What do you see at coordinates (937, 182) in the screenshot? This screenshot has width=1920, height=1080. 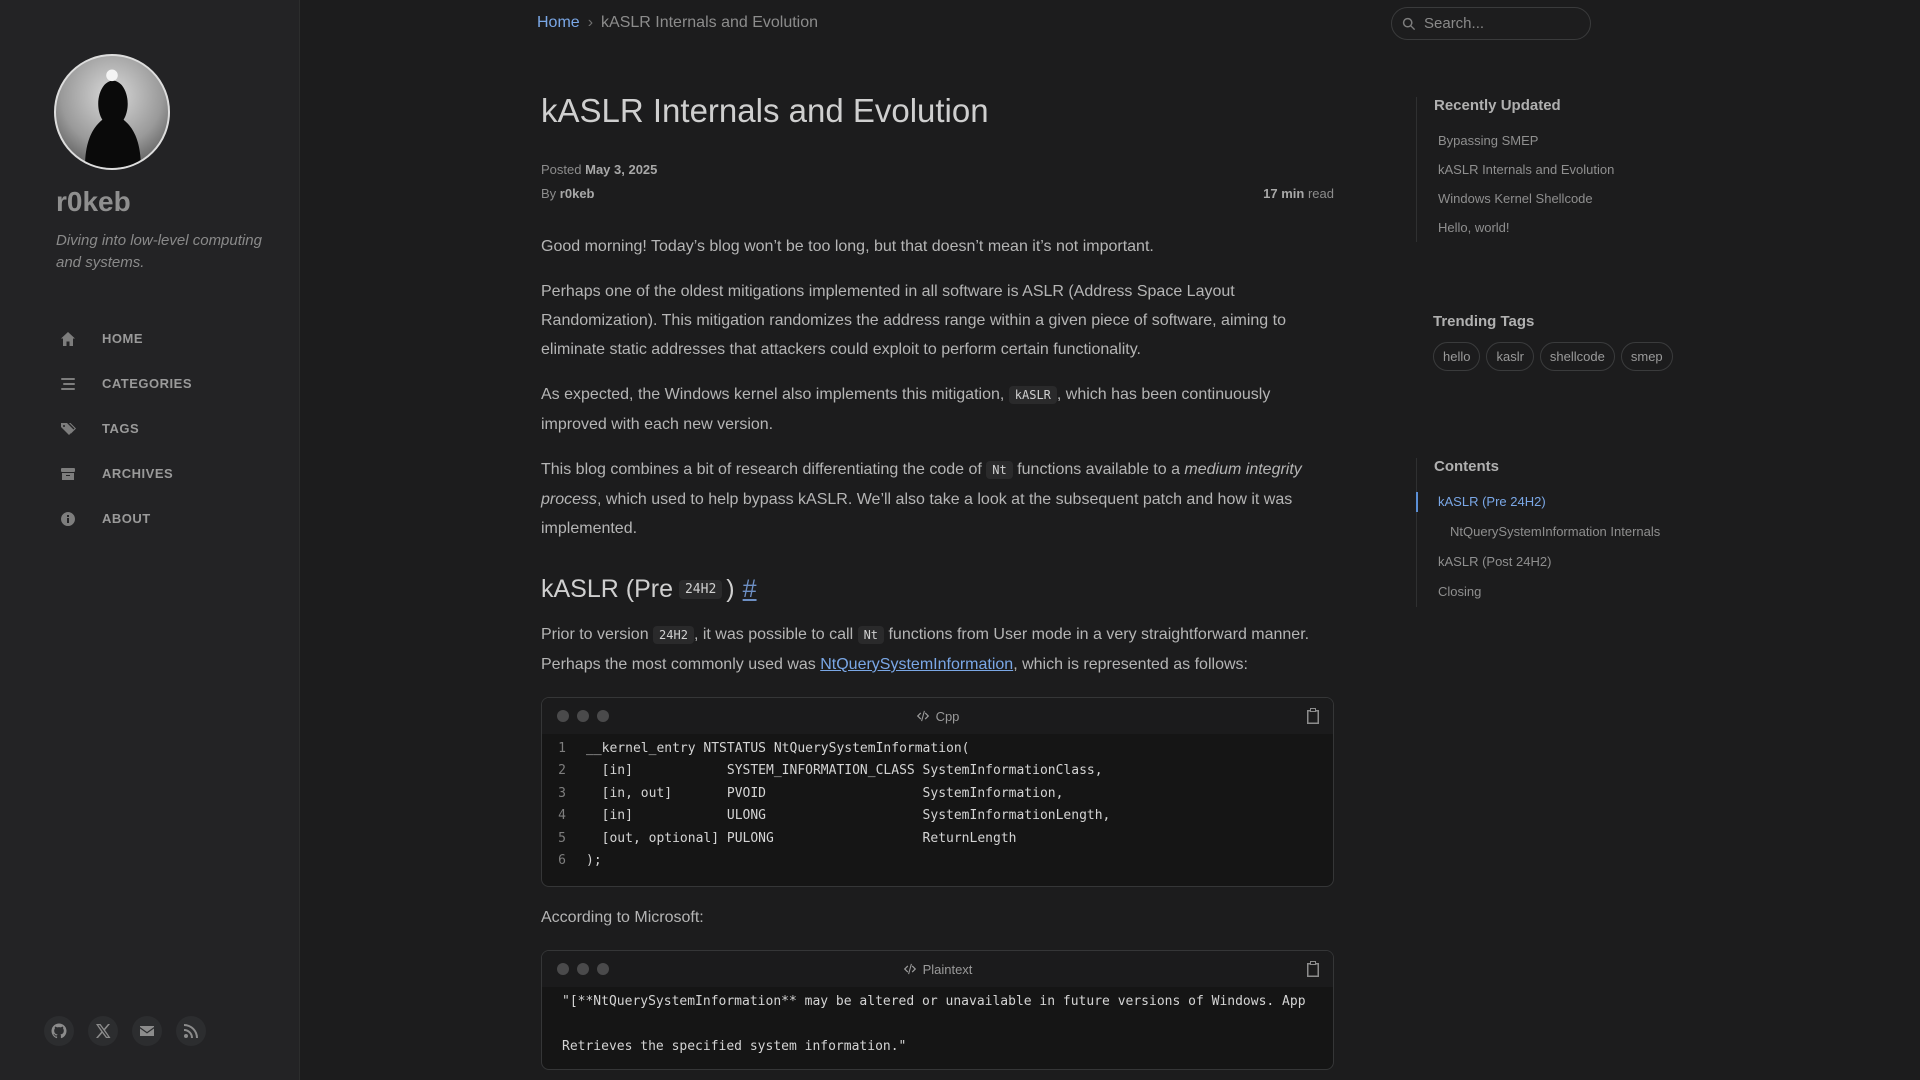 I see `post-meta: Posted May 3, 2025 By r0keb 17 min read` at bounding box center [937, 182].